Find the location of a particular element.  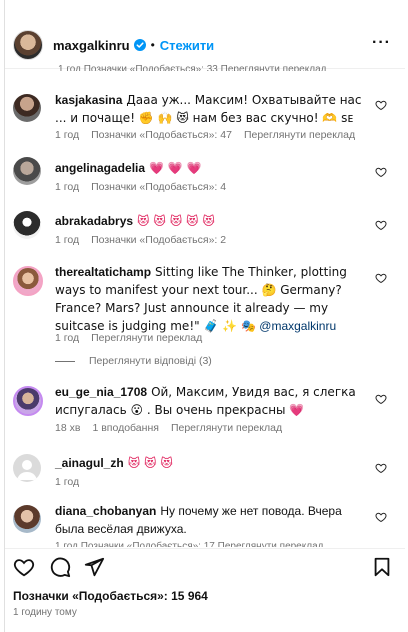

default-avatar-icon is located at coordinates (27, 470).